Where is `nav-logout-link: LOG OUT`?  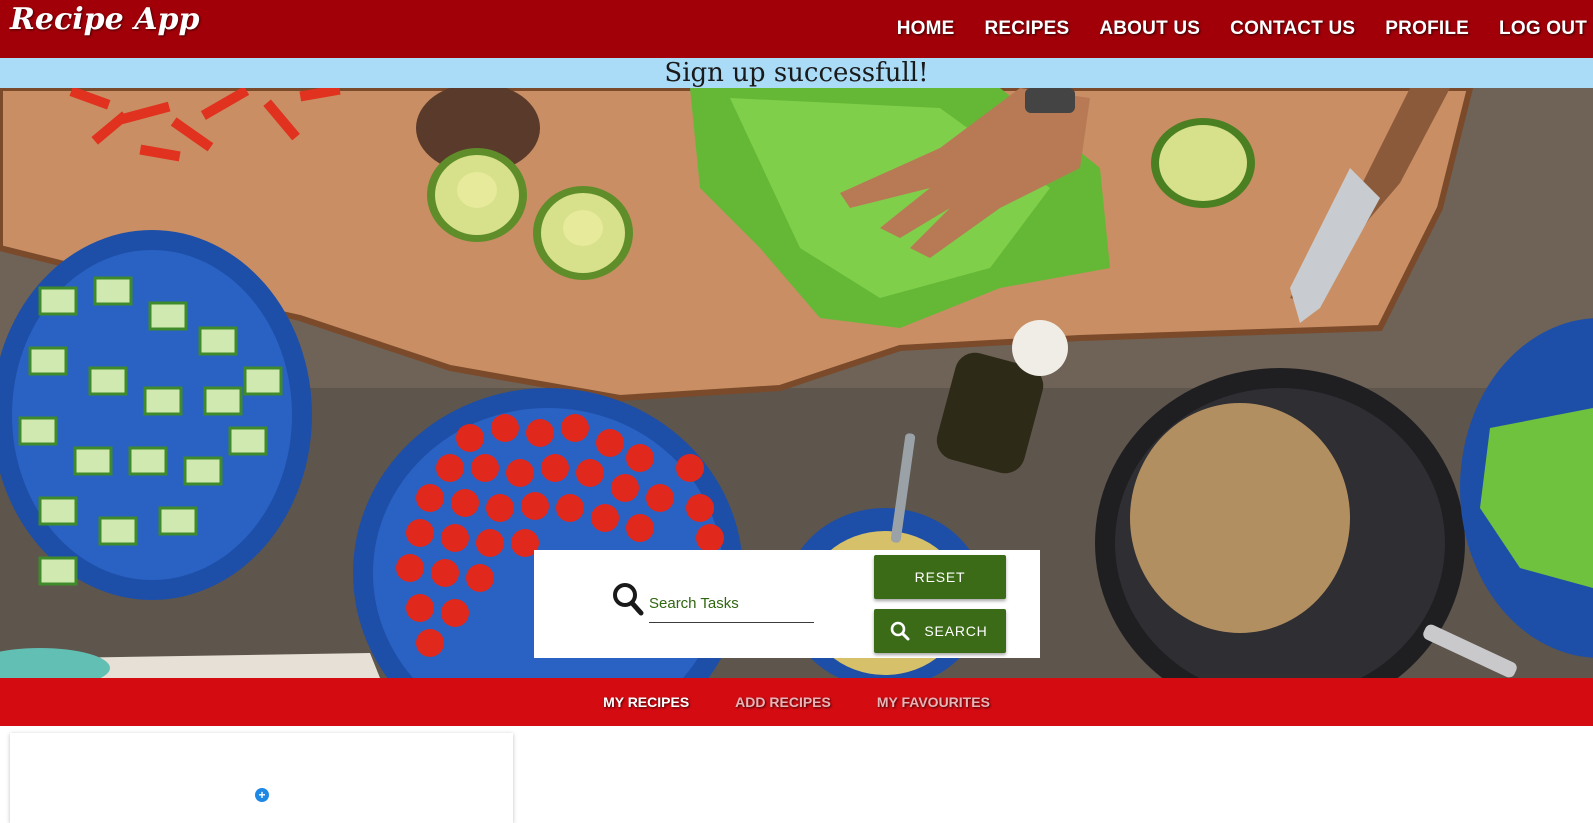
nav-logout-link: LOG OUT is located at coordinates (1543, 29).